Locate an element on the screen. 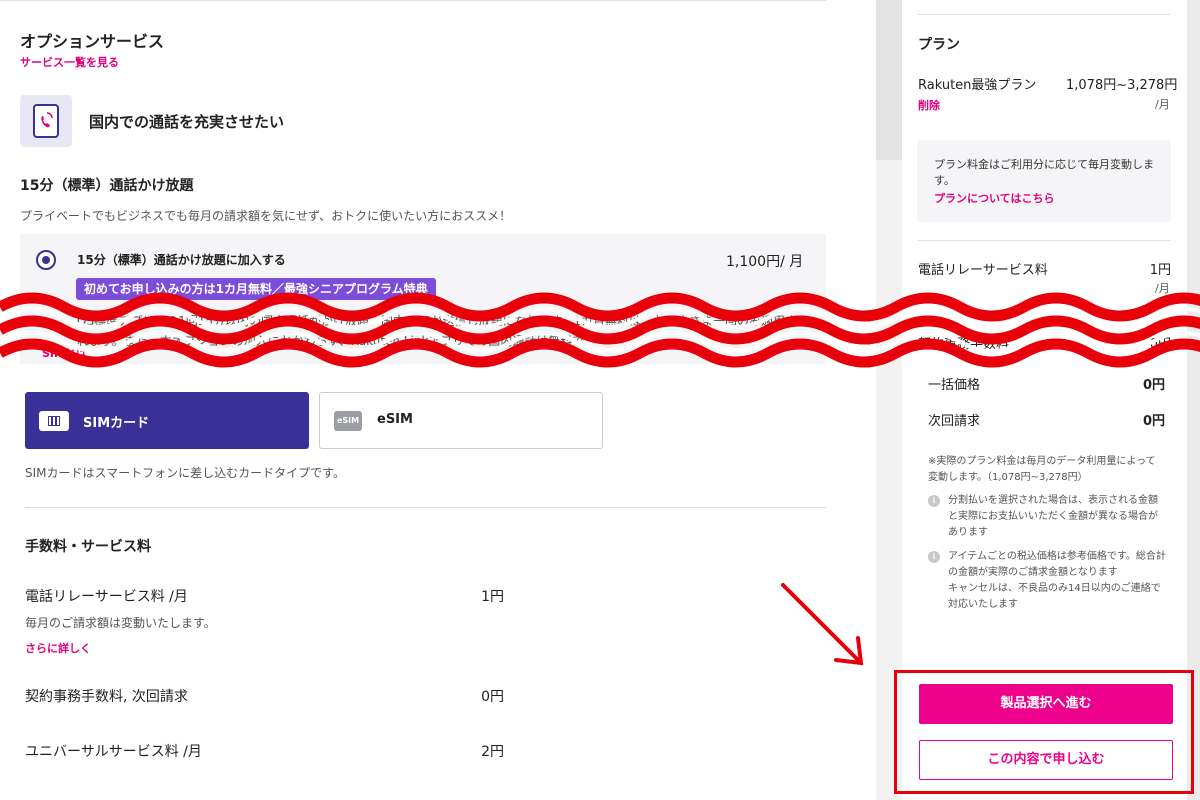  plan-info-box: プラン料金はご利用分に応じて毎月変動します。 プランについてはこちら is located at coordinates (1044, 181).